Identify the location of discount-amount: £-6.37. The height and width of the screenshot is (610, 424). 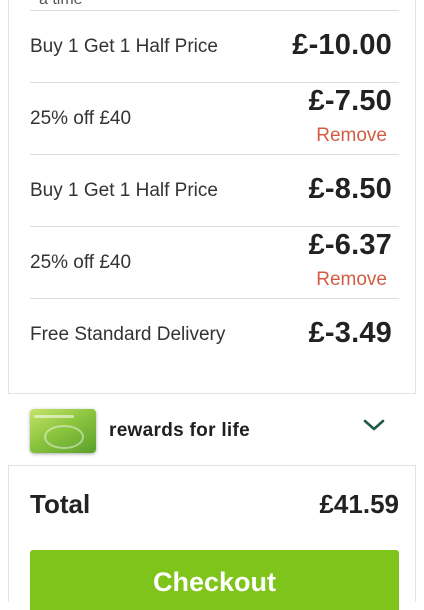
(350, 245).